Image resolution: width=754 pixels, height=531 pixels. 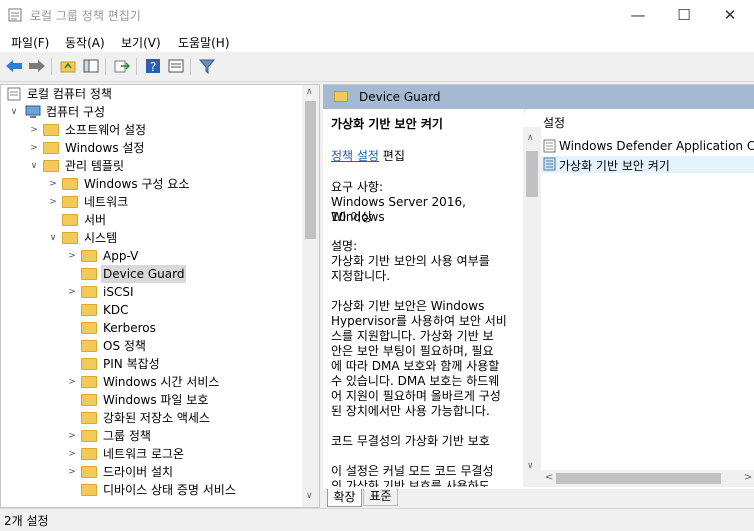 What do you see at coordinates (151, 220) in the screenshot?
I see `tree-item-server: 서버` at bounding box center [151, 220].